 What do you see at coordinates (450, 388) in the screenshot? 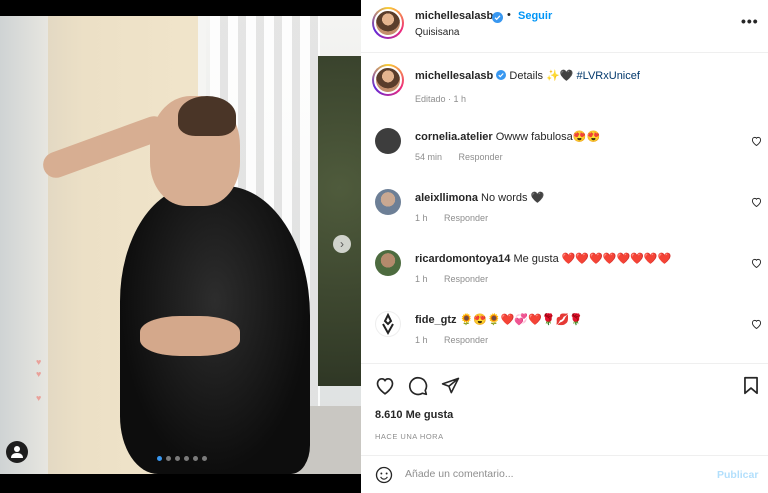
I see `share-send-icon` at bounding box center [450, 388].